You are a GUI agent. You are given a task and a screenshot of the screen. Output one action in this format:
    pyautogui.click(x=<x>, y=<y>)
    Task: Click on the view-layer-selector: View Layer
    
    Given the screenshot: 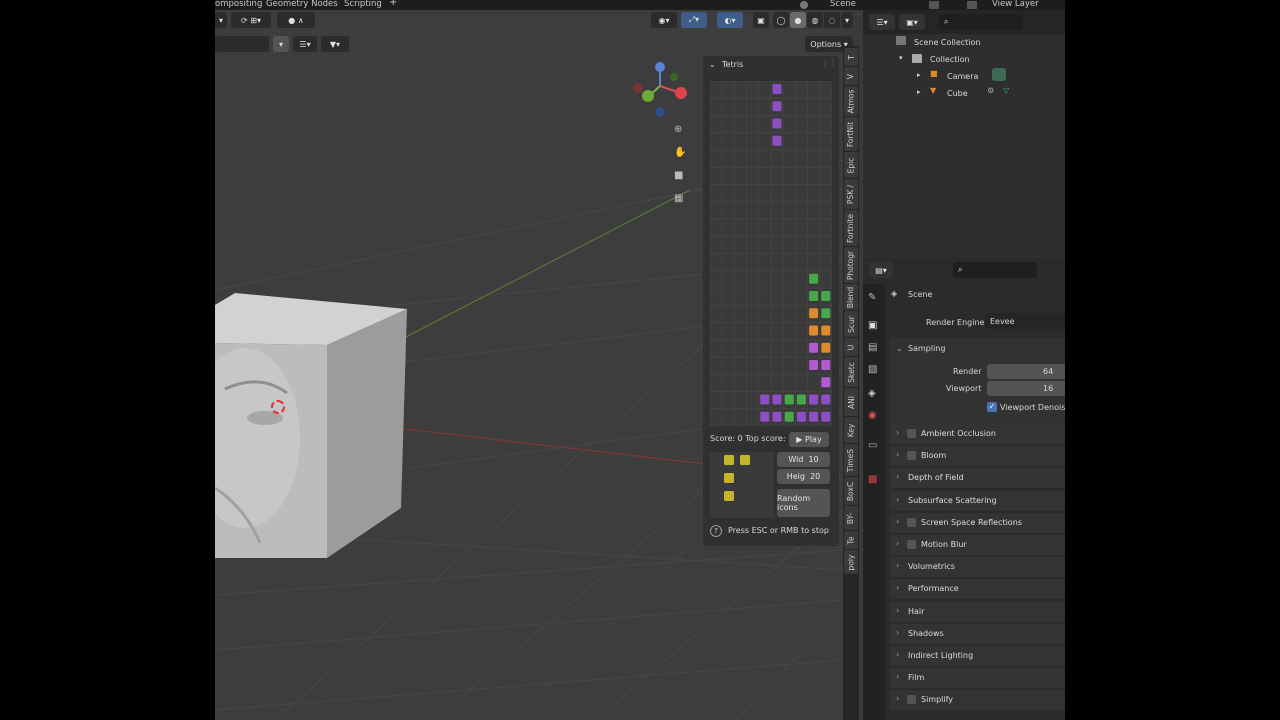 What is the action you would take?
    pyautogui.click(x=1015, y=4)
    